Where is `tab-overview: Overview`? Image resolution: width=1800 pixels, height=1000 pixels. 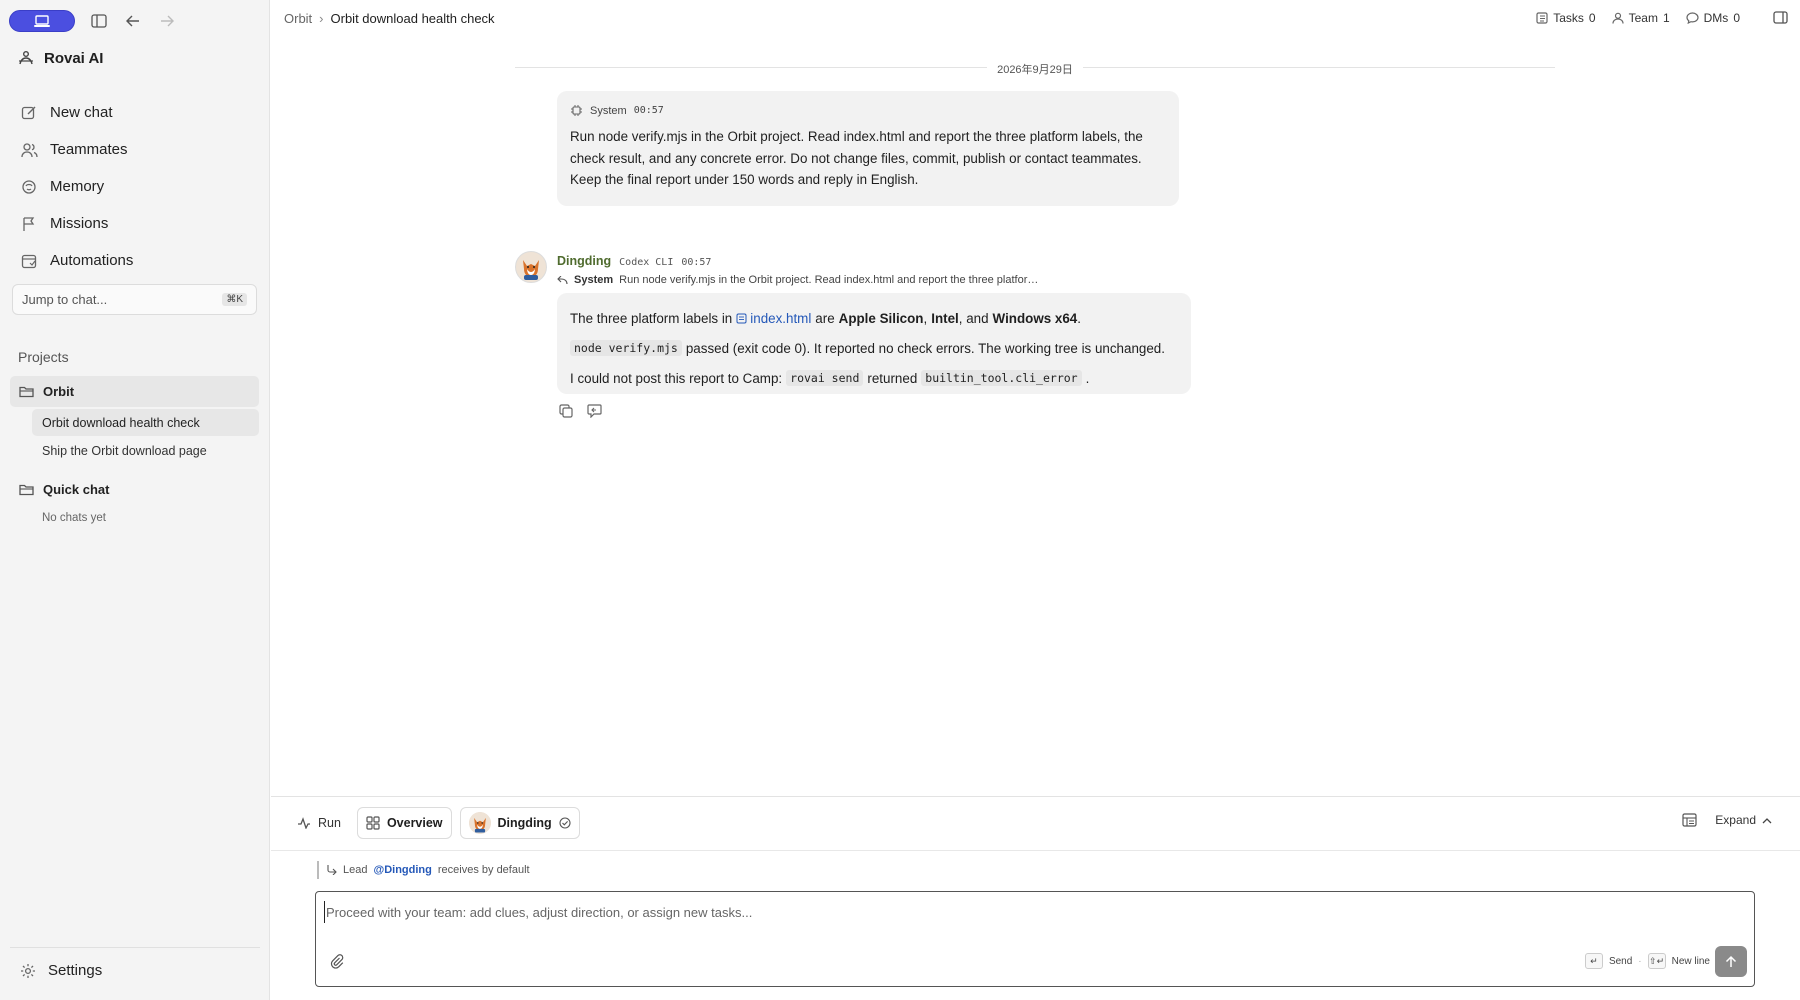
tab-overview: Overview is located at coordinates (404, 823).